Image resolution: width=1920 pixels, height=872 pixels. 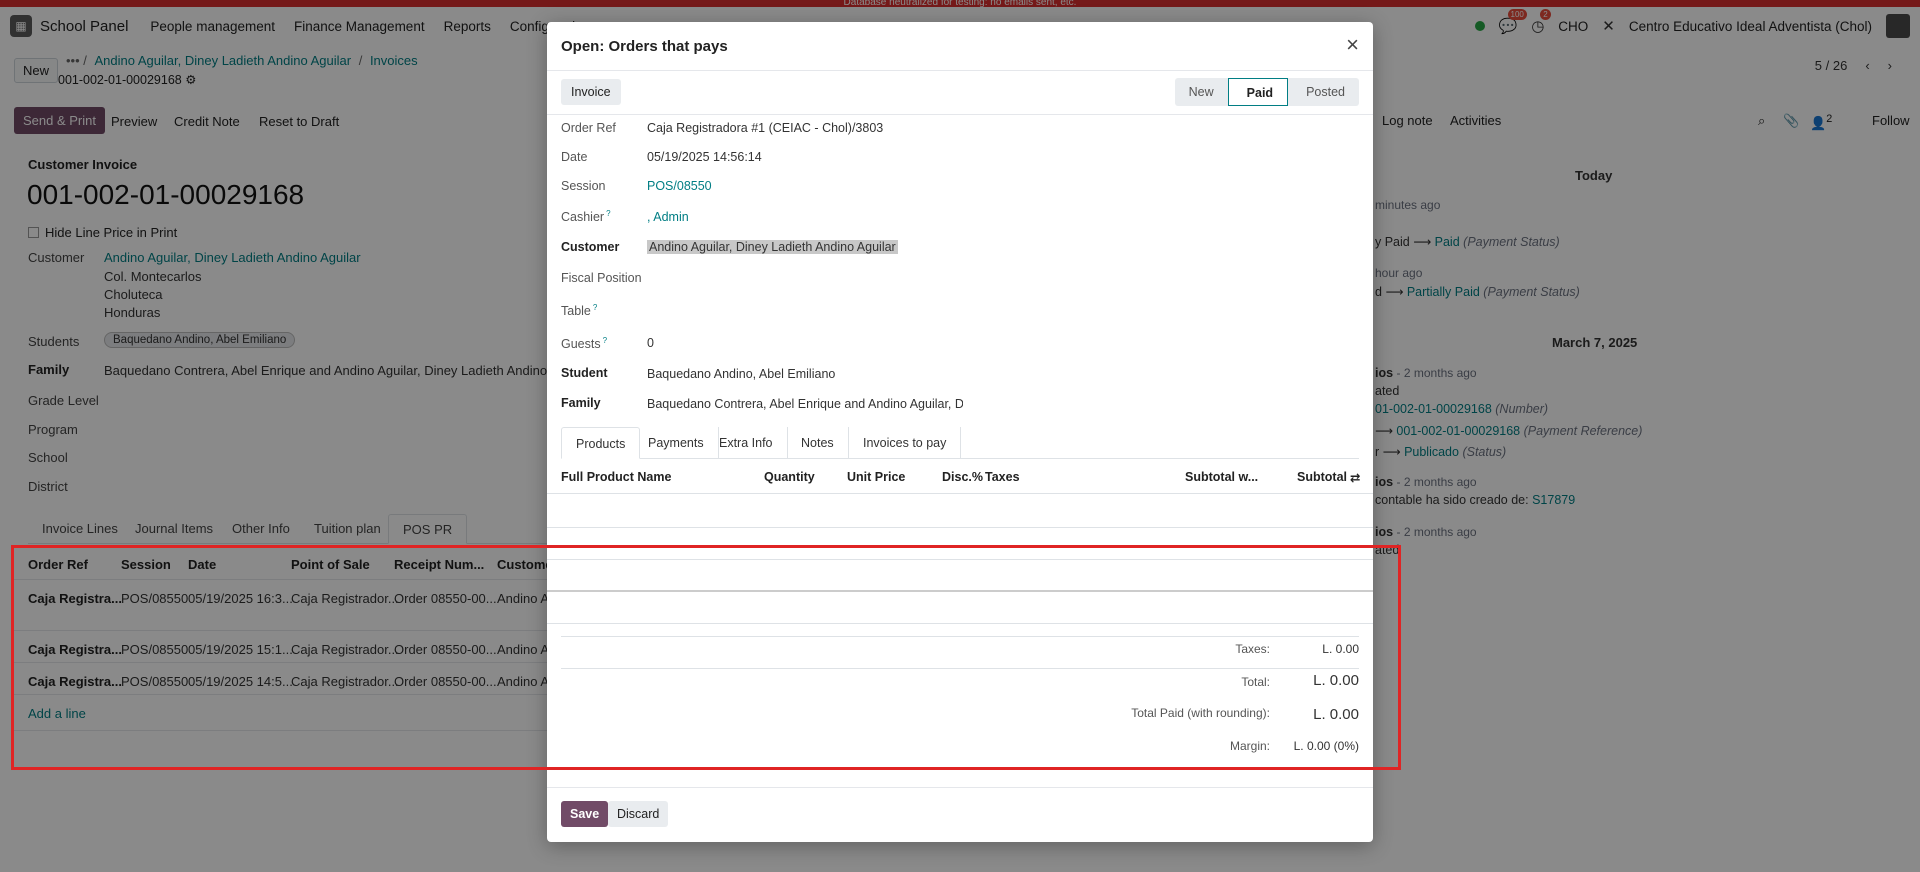 I want to click on fiscal-position-label: Fiscal Position, so click(x=601, y=278).